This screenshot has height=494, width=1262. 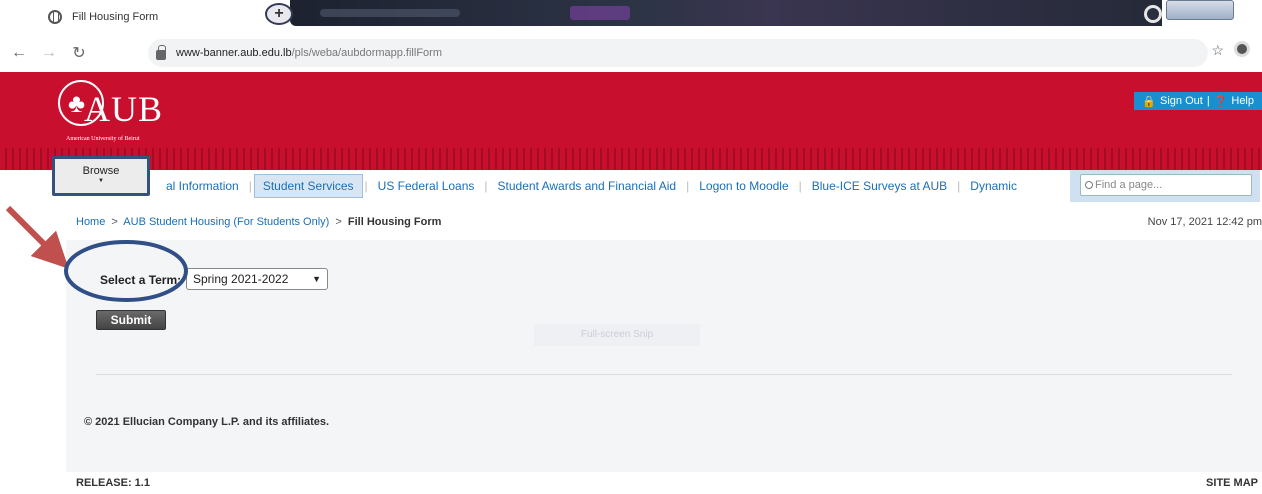 I want to click on header-stripes, so click(x=631, y=159).